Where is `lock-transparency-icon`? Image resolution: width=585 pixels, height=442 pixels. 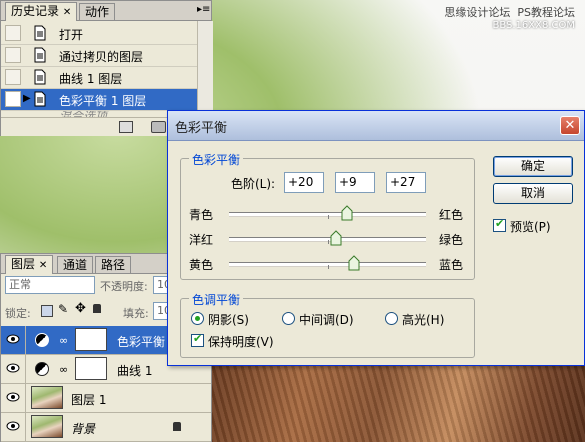
lock-transparency-icon is located at coordinates (47, 311).